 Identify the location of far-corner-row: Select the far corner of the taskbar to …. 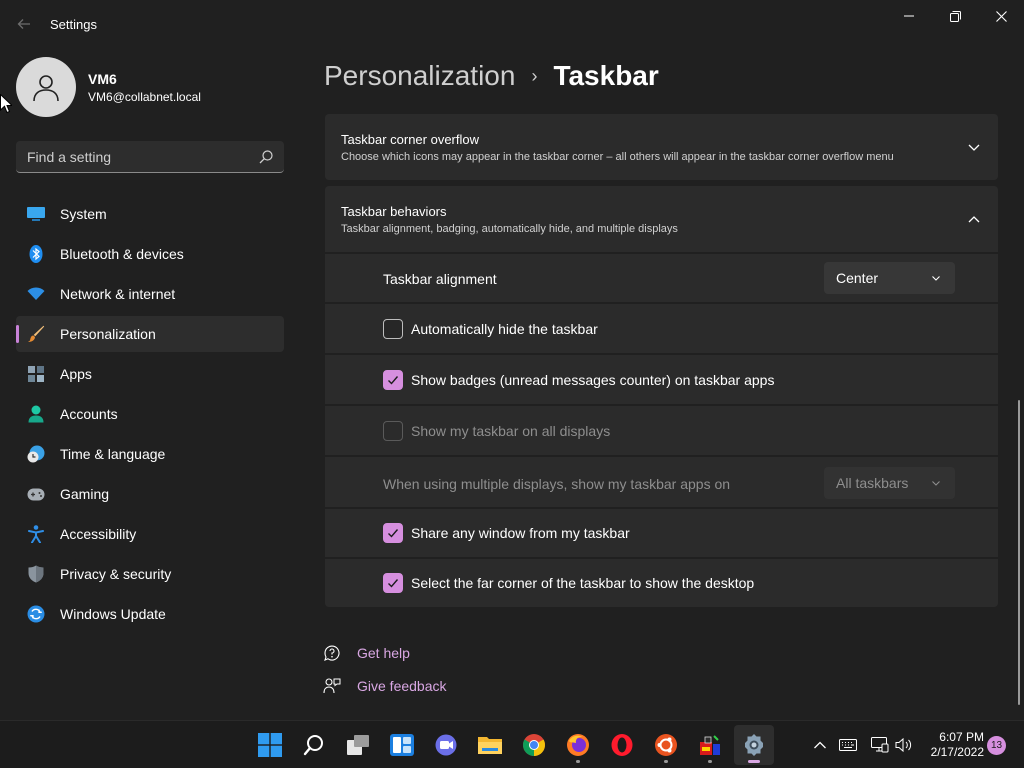
(661, 583).